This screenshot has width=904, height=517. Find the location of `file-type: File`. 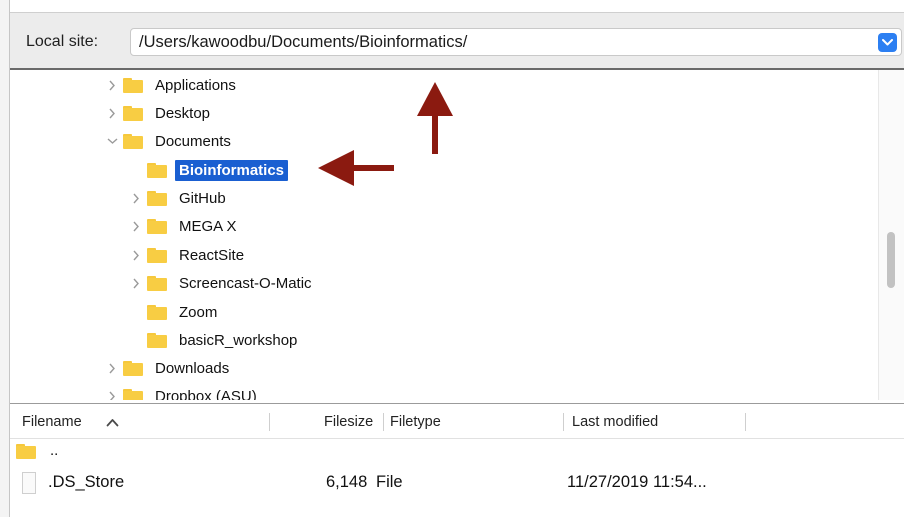

file-type: File is located at coordinates (389, 482).